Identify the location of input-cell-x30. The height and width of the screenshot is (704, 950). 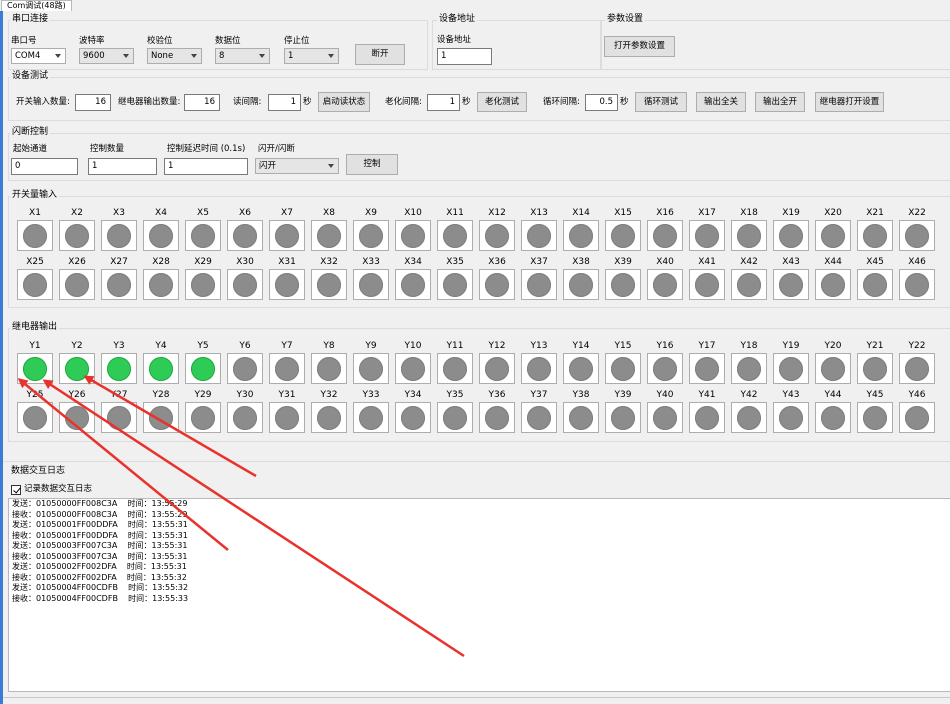
(245, 284).